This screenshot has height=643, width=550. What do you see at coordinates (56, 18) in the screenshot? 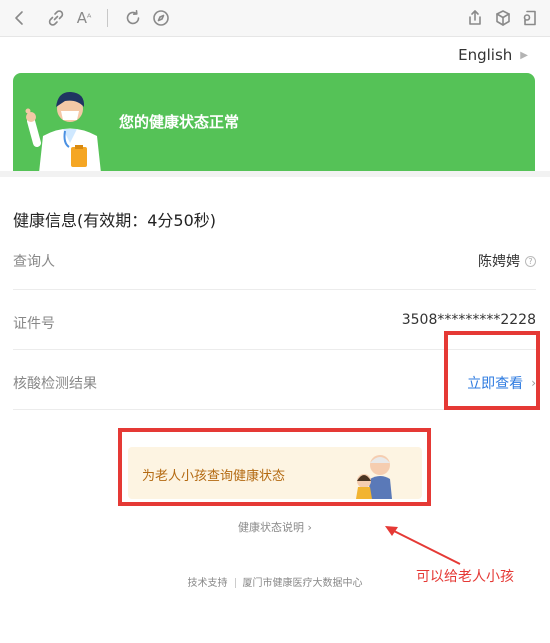
I see `link-icon` at bounding box center [56, 18].